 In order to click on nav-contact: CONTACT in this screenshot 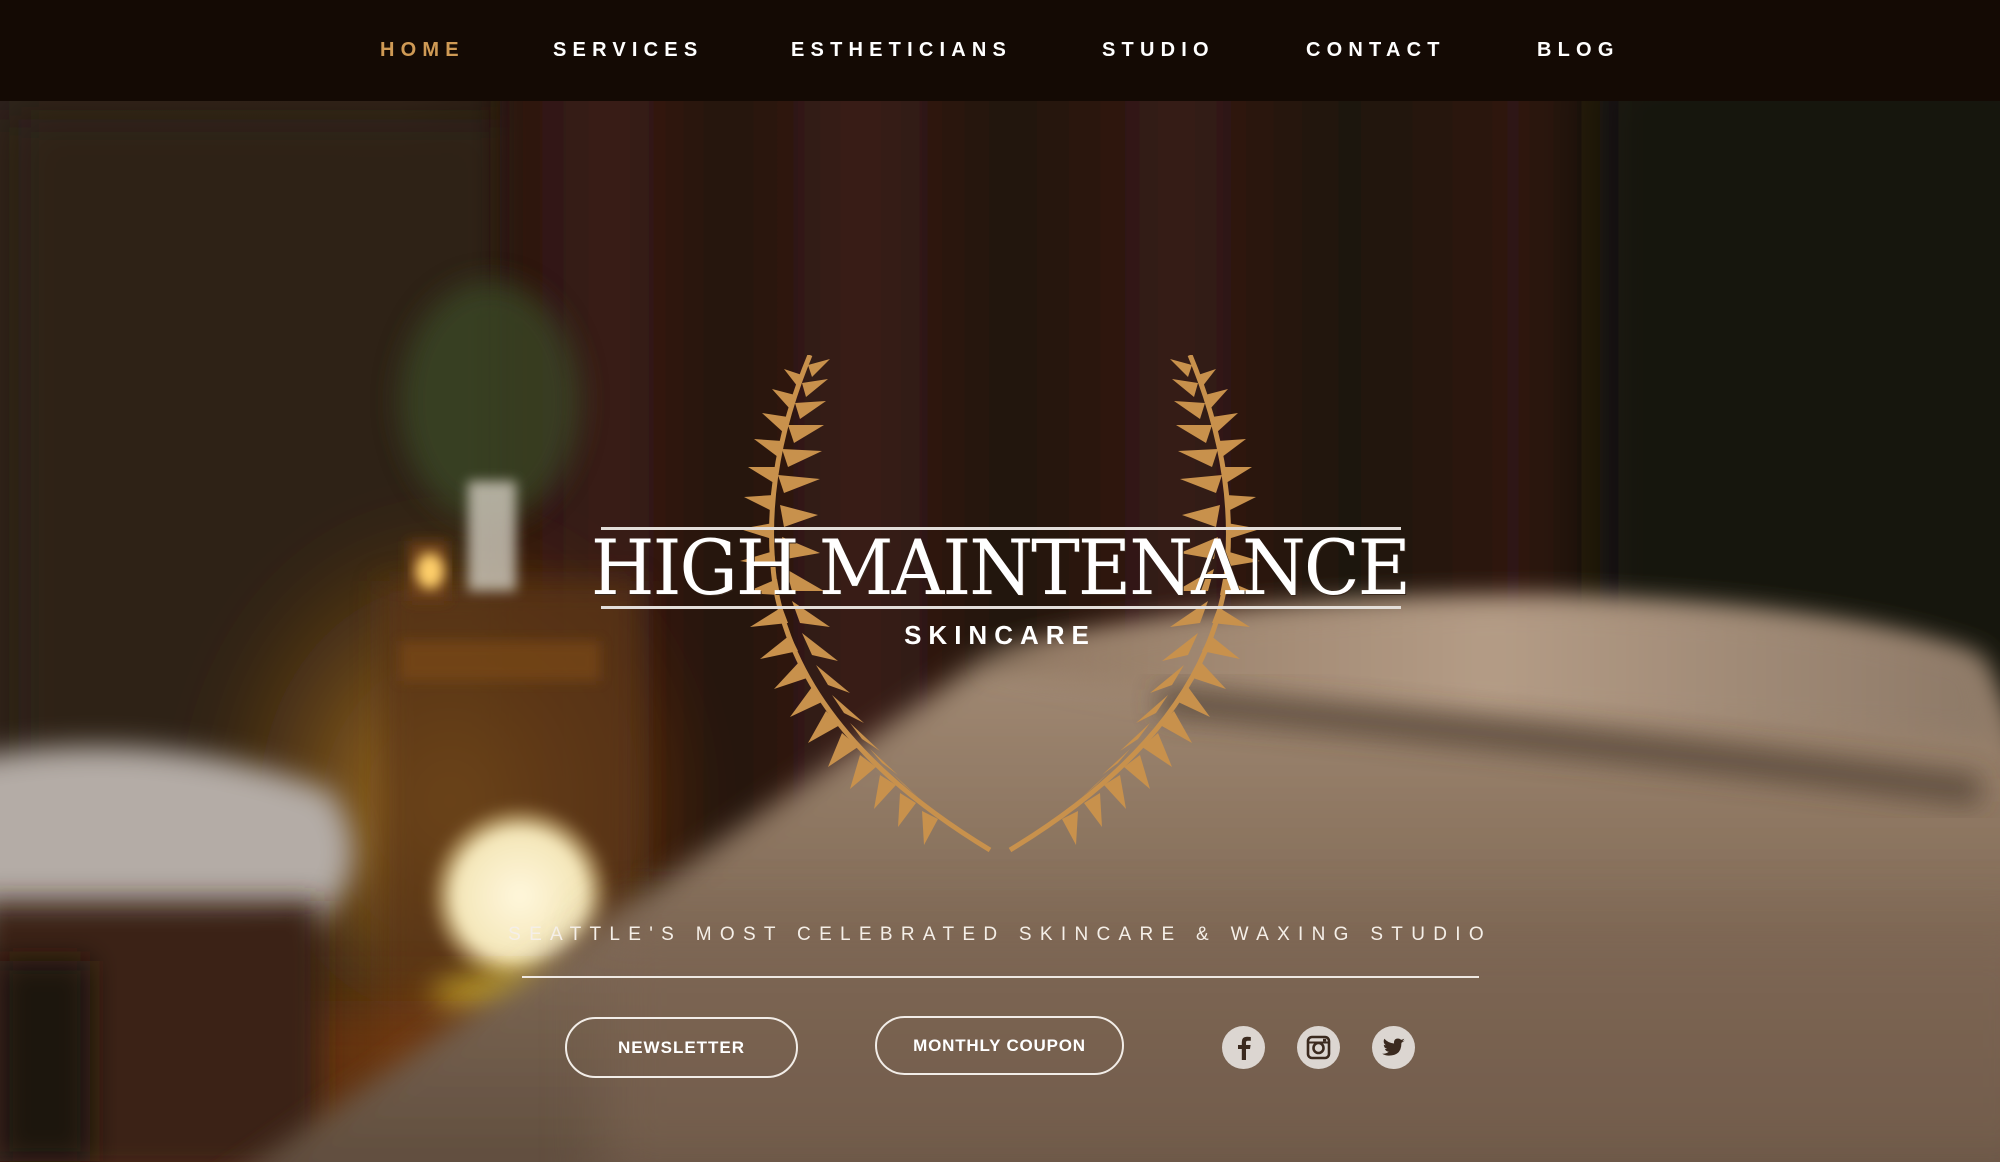, I will do `click(1376, 50)`.